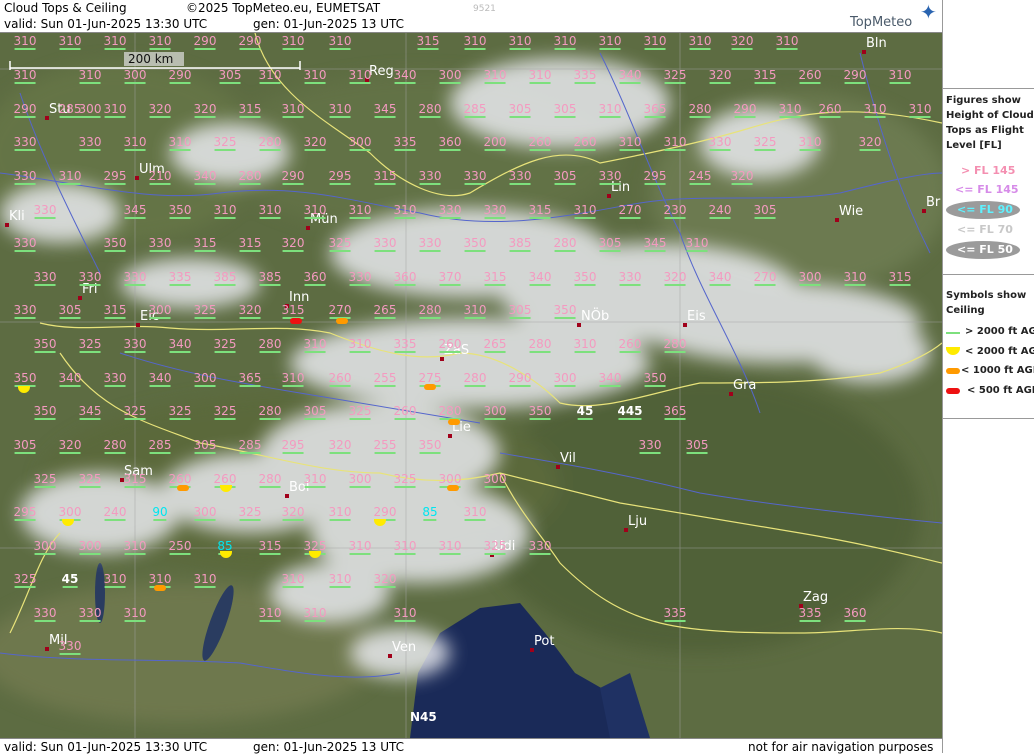 Image resolution: width=1034 pixels, height=754 pixels. I want to click on city-label: Kli, so click(17, 216).